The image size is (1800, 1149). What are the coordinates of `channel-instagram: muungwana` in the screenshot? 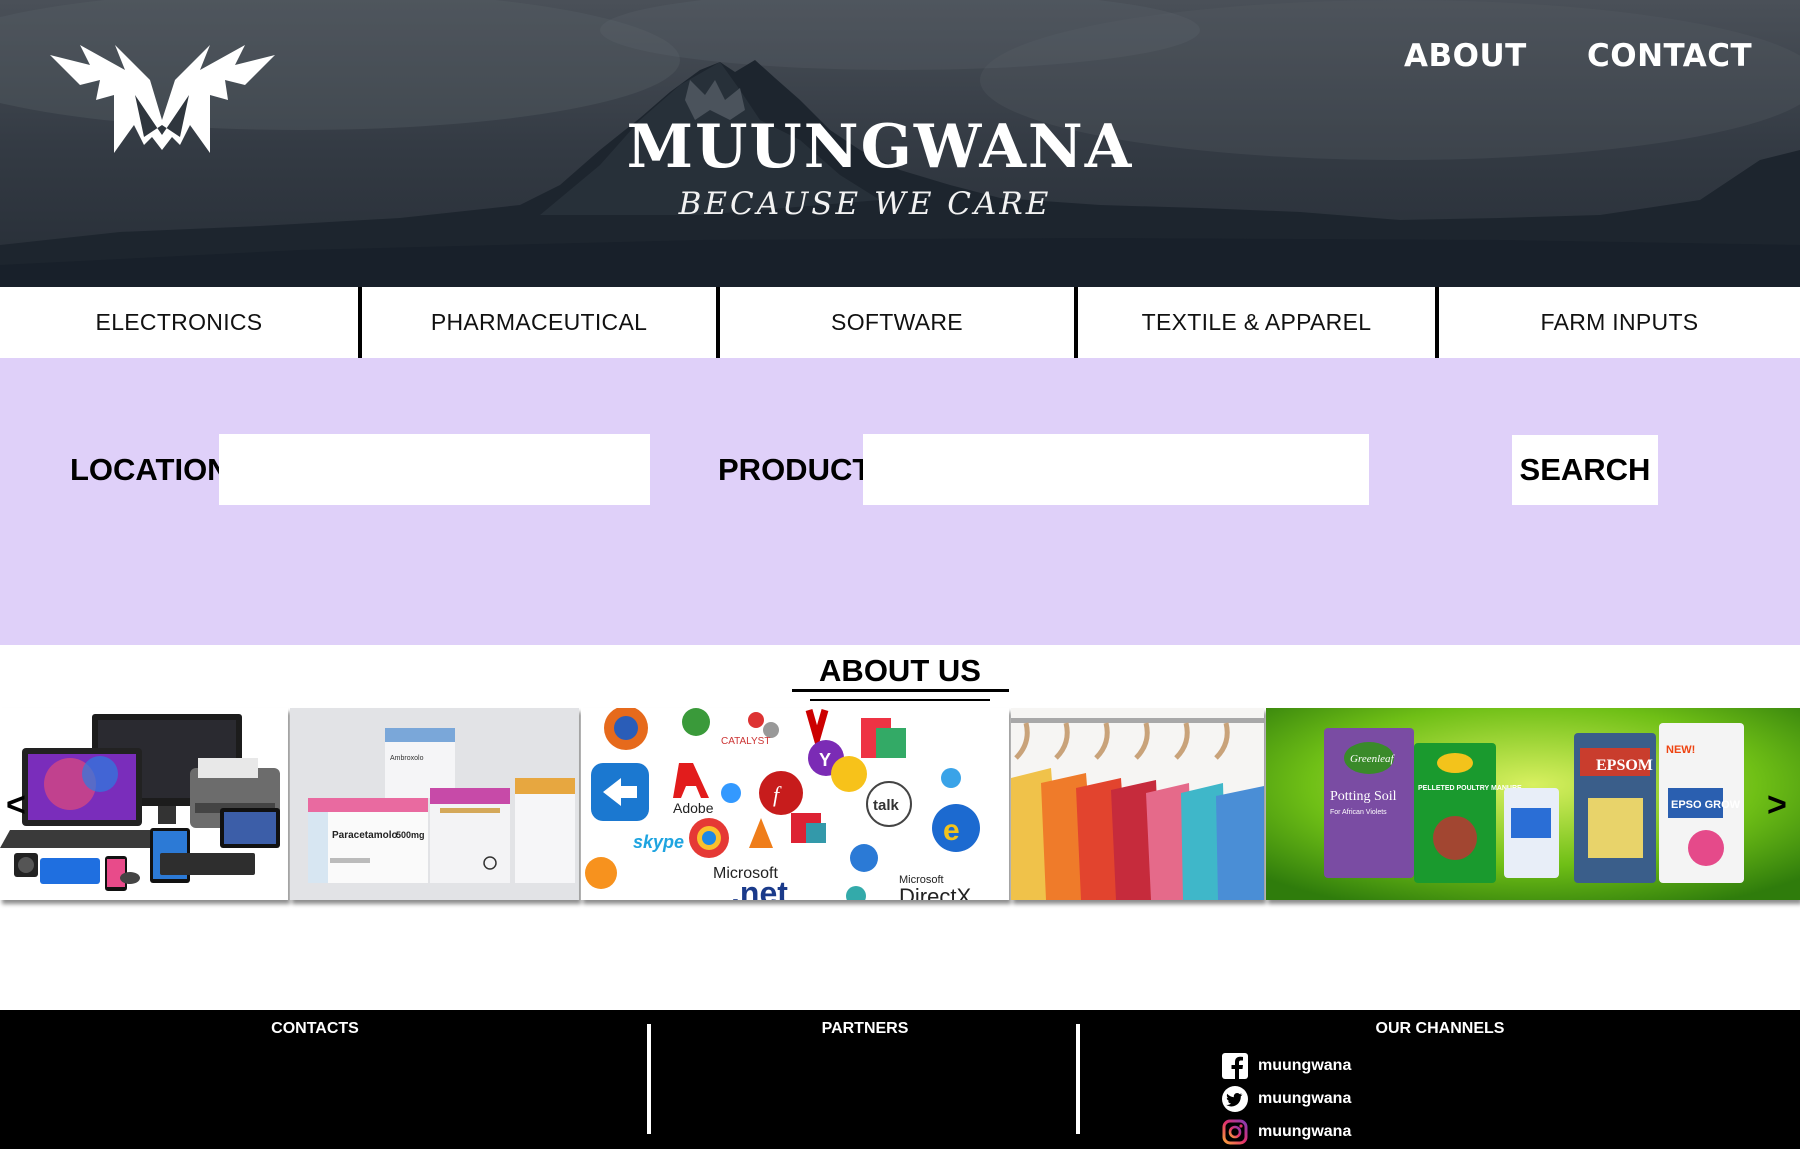 It's located at (1286, 1132).